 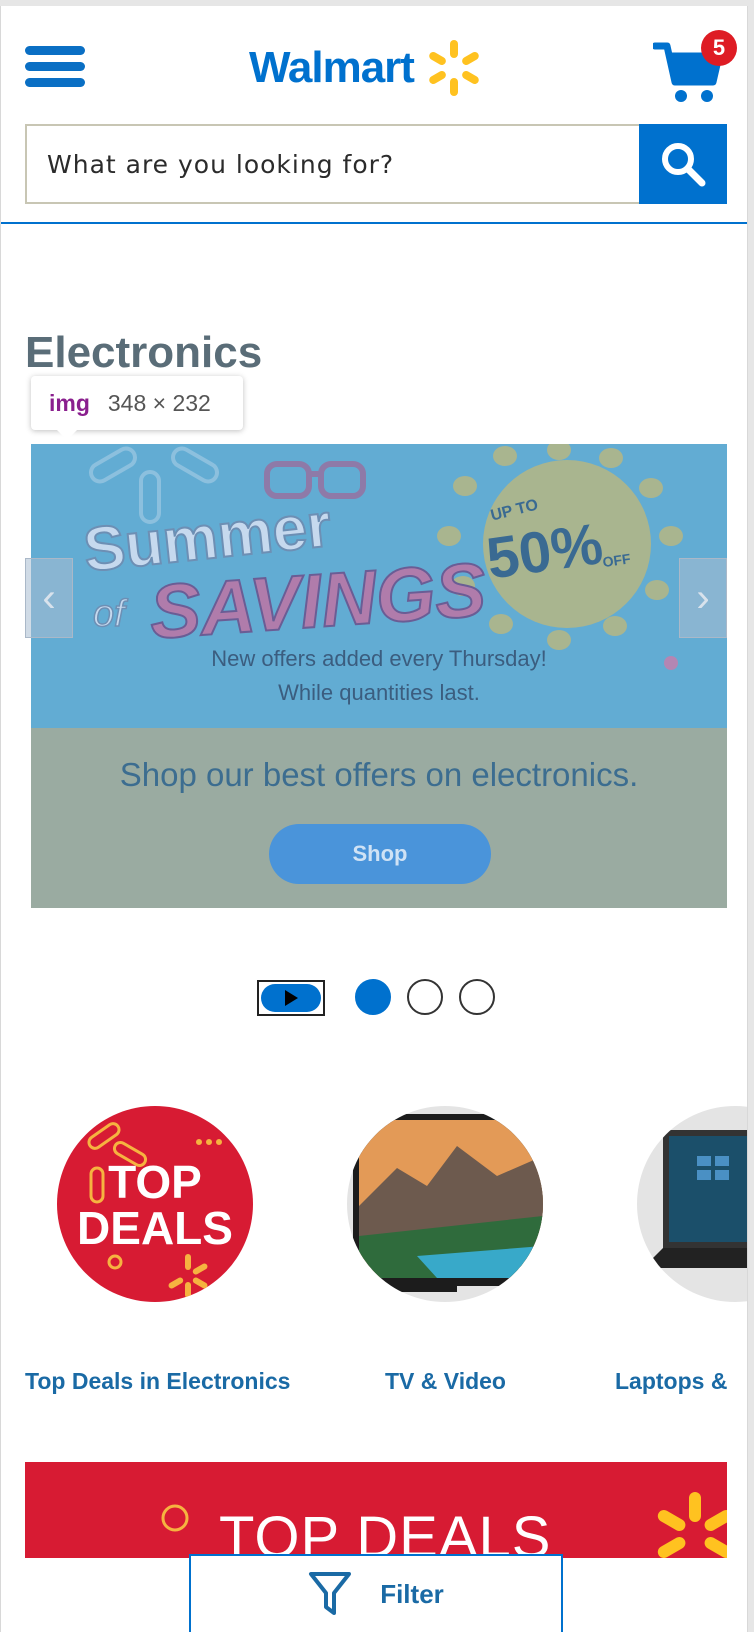 I want to click on top-deals-badge-image: TOP DEALS, so click(x=155, y=1204).